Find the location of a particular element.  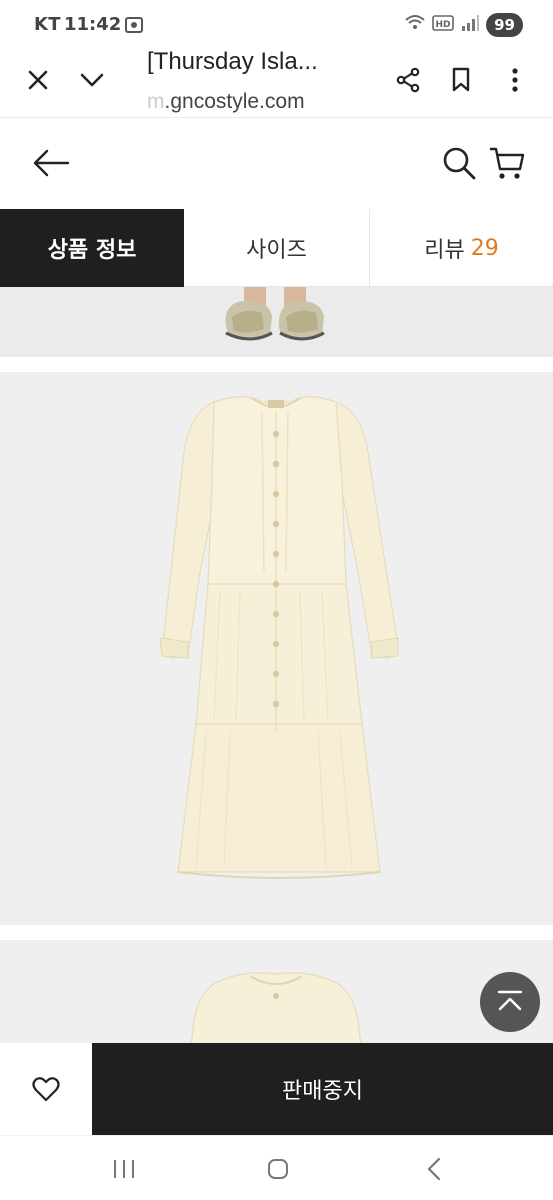

tab-review: 리뷰 29 is located at coordinates (461, 248).